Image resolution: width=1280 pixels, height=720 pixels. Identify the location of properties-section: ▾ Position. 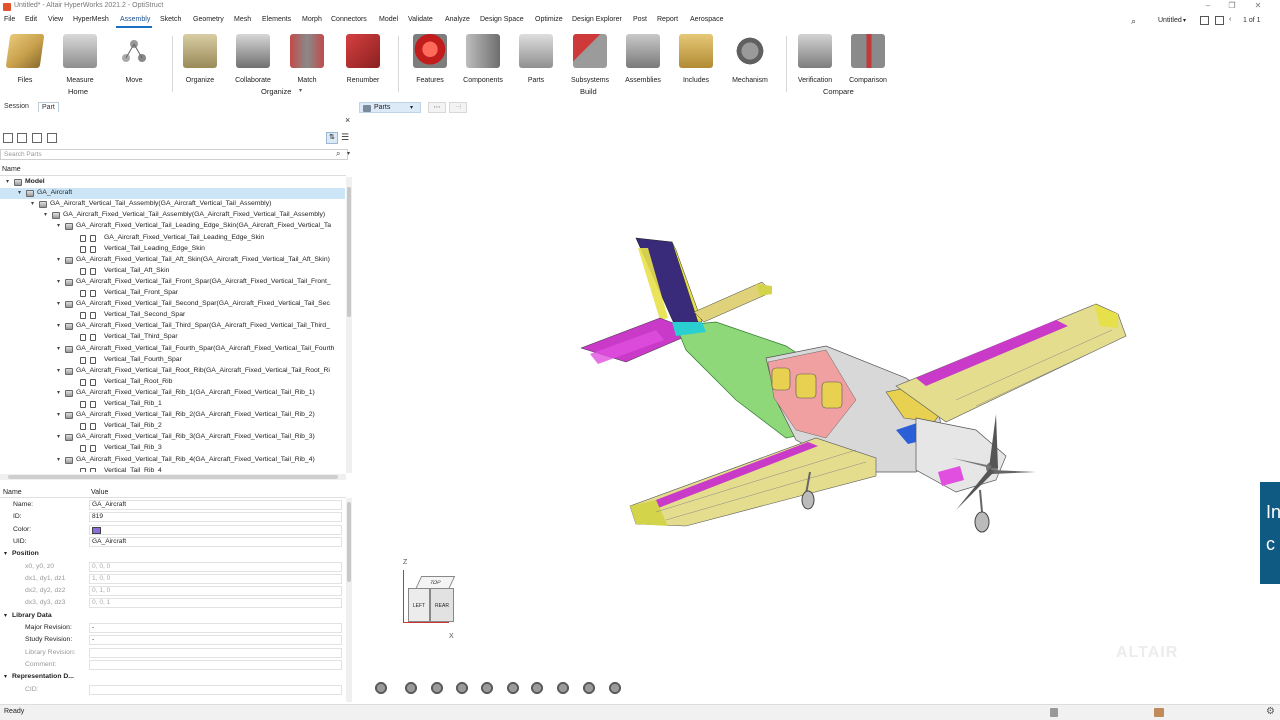
(173, 554).